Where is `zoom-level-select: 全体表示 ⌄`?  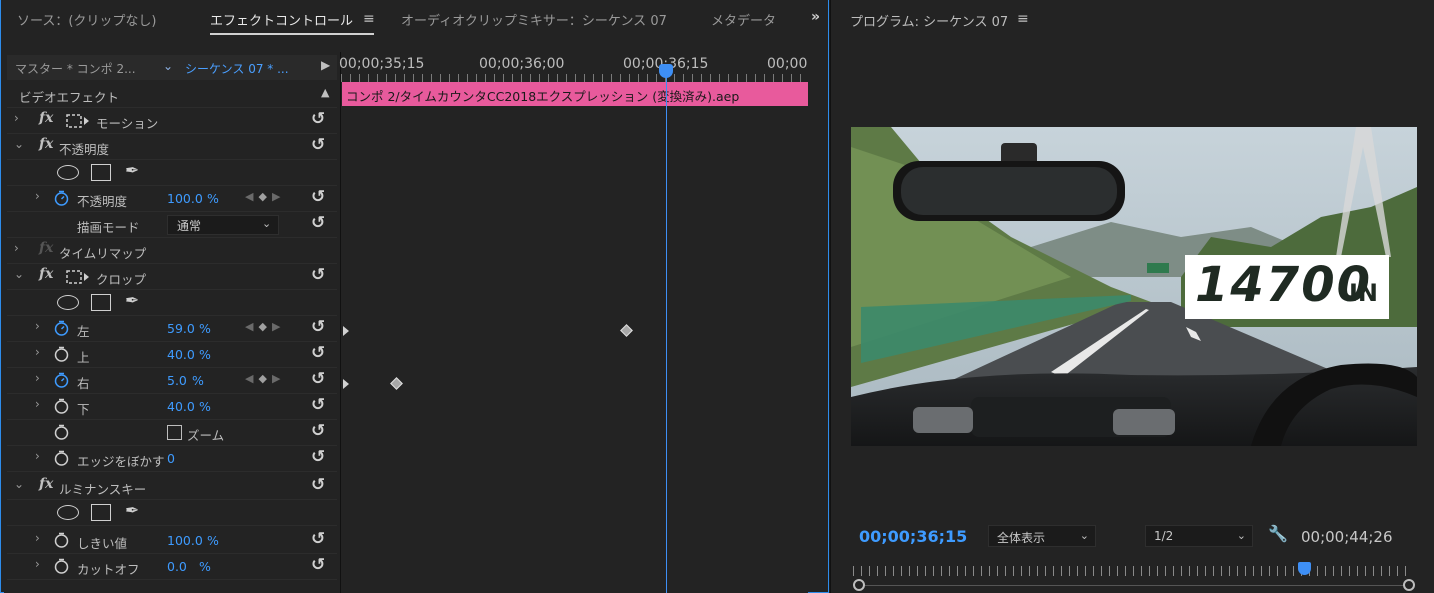 zoom-level-select: 全体表示 ⌄ is located at coordinates (1042, 536).